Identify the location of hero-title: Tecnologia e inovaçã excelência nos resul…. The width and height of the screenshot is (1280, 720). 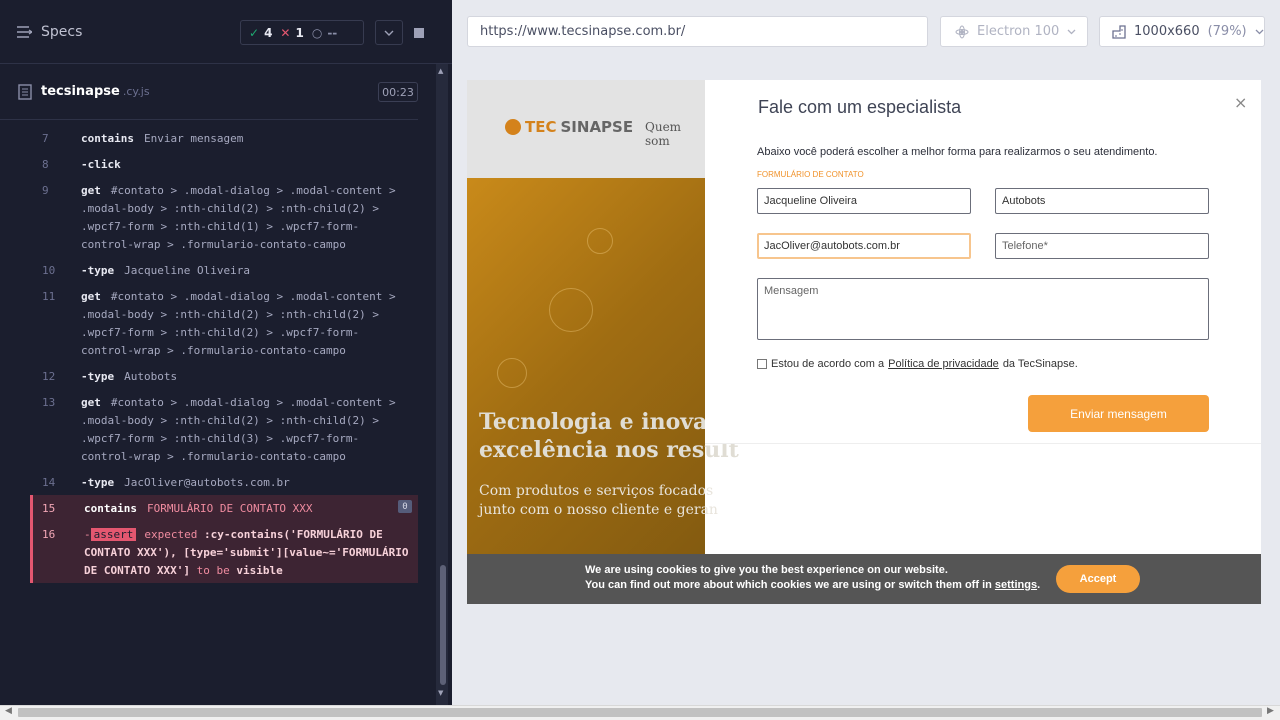
(609, 436).